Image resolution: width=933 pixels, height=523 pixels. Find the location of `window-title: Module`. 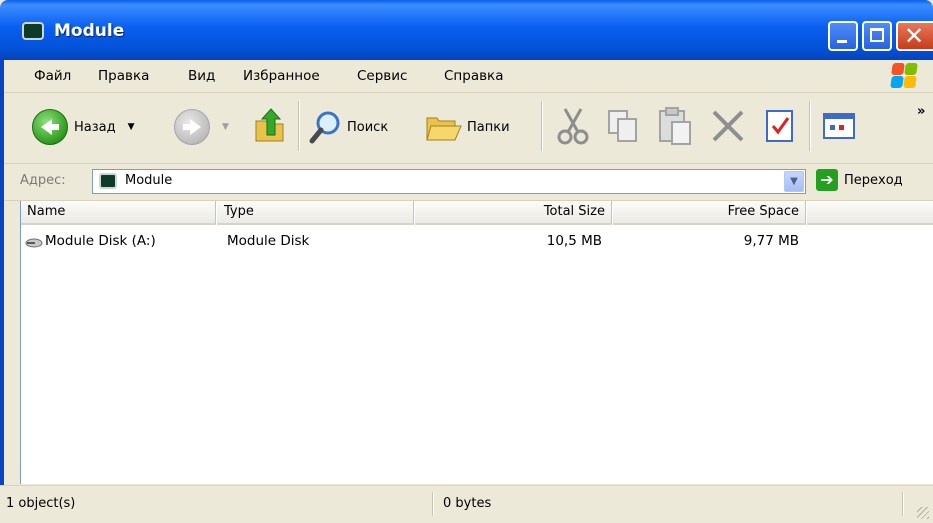

window-title: Module is located at coordinates (89, 31).